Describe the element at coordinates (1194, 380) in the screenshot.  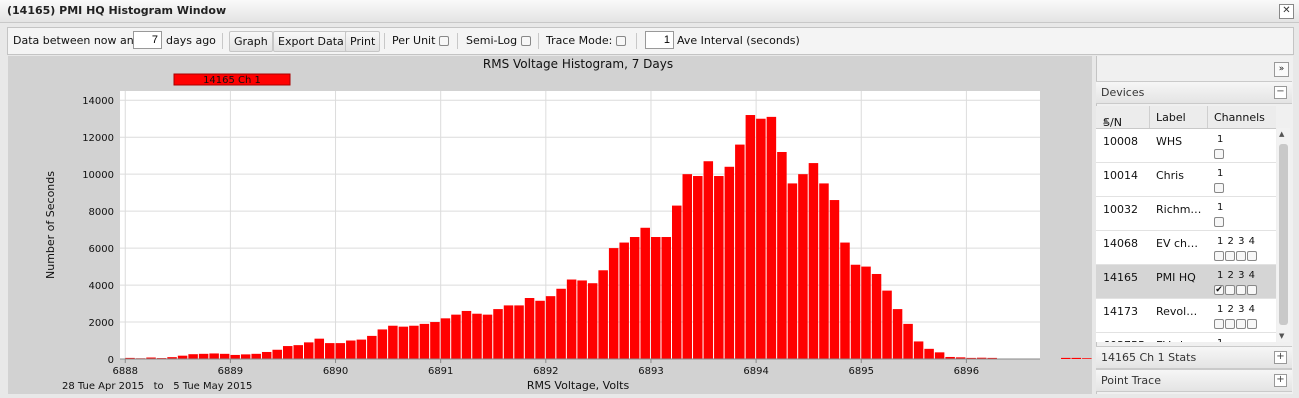
I see `point-trace-panel-header: Point Trace +` at that location.